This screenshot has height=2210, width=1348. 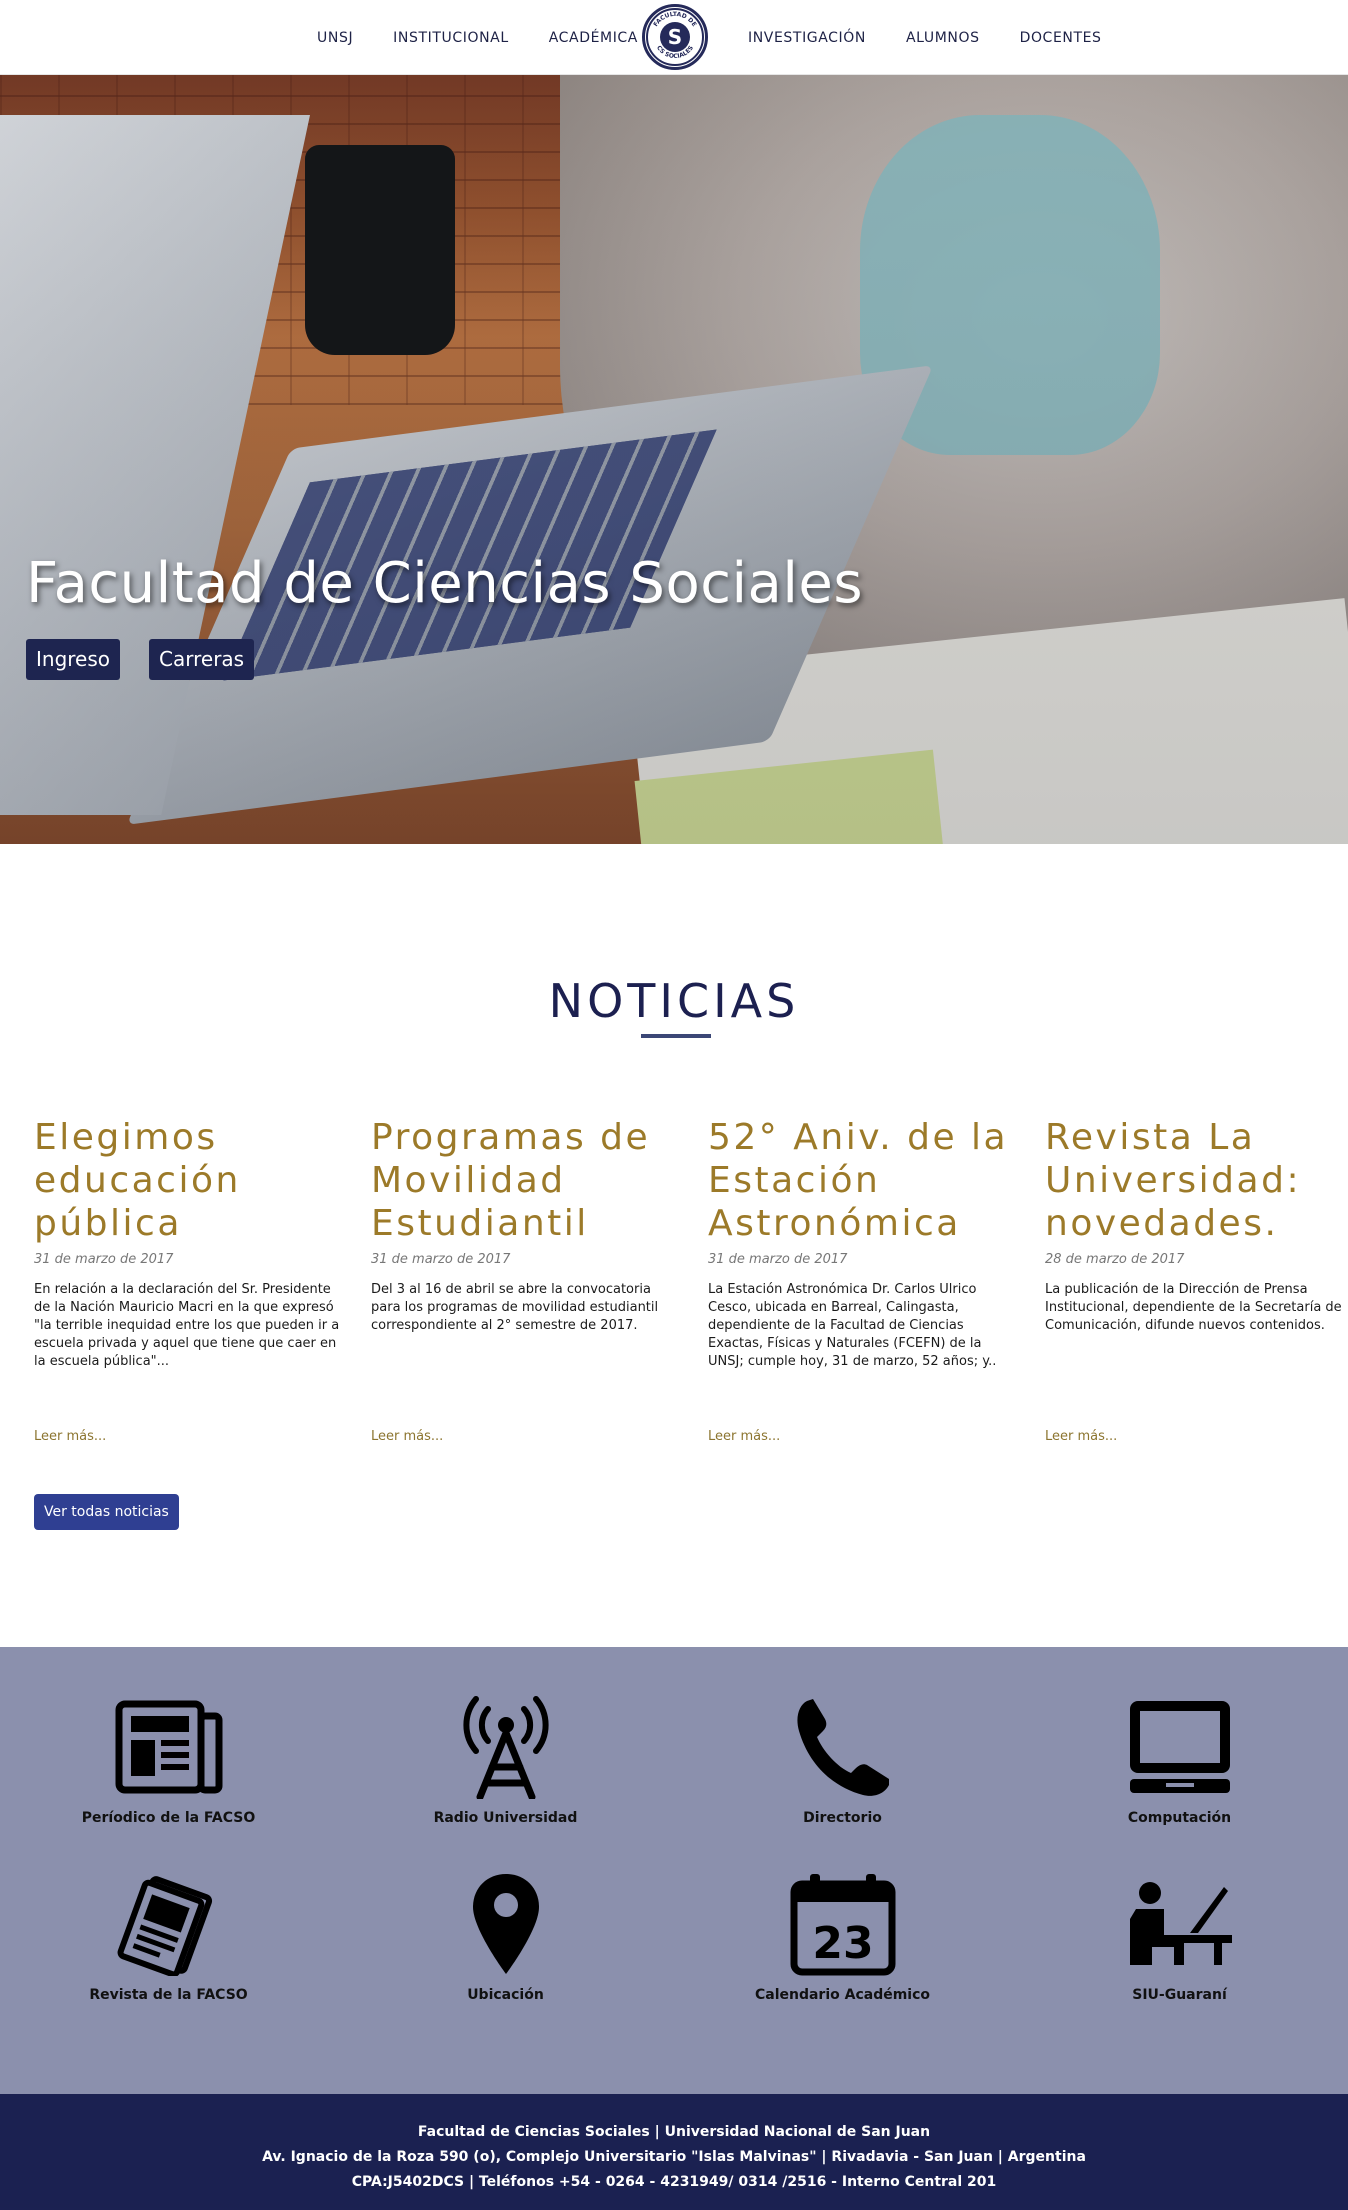 I want to click on nav-link-docentes: DOCENTES, so click(x=1061, y=38).